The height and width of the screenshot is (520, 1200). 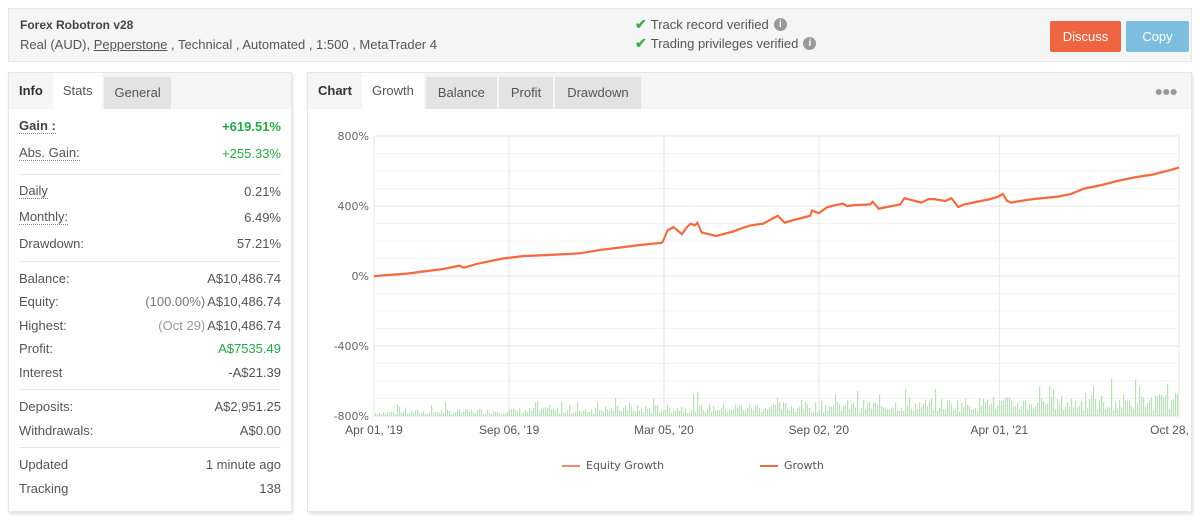 I want to click on tab-general: General, so click(x=137, y=93).